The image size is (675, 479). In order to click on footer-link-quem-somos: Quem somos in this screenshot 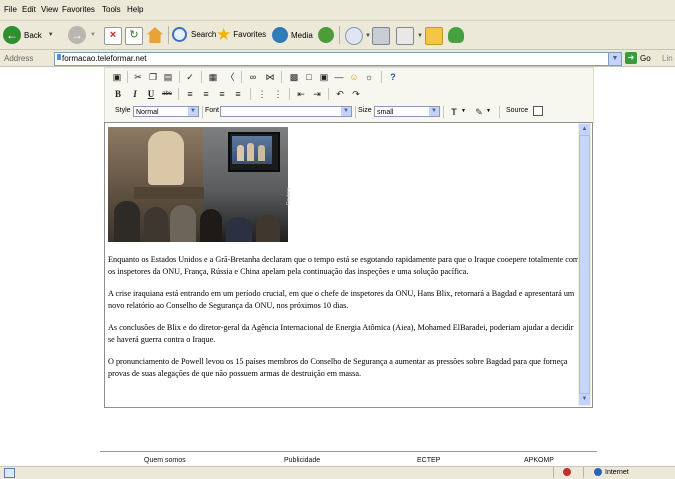, I will do `click(165, 460)`.